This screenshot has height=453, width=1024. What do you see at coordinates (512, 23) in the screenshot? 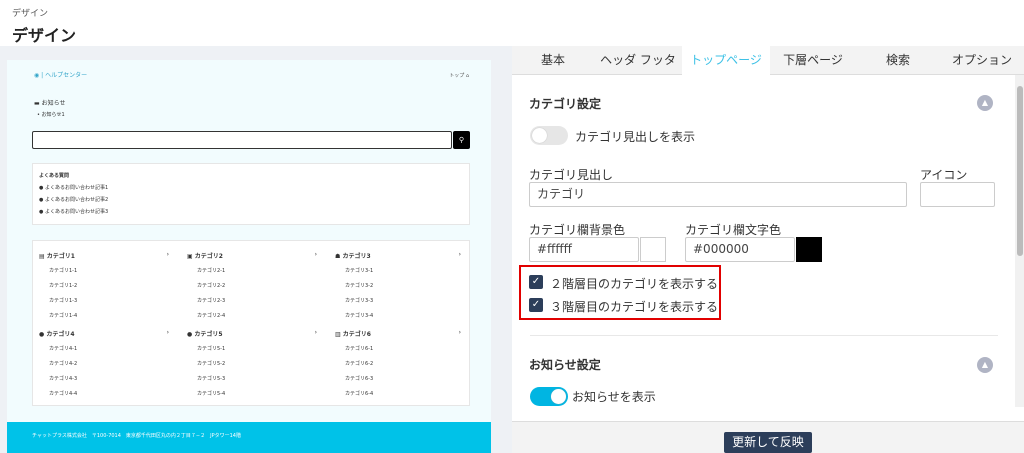
I see `page-header: デザイン デザイン` at bounding box center [512, 23].